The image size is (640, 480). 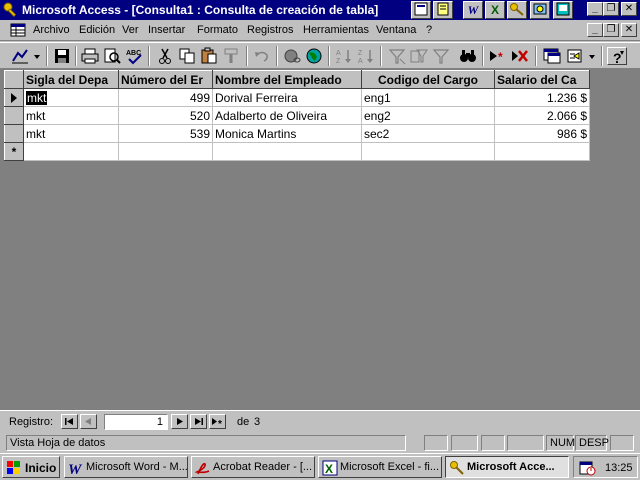 What do you see at coordinates (198, 421) in the screenshot?
I see `last-record-button` at bounding box center [198, 421].